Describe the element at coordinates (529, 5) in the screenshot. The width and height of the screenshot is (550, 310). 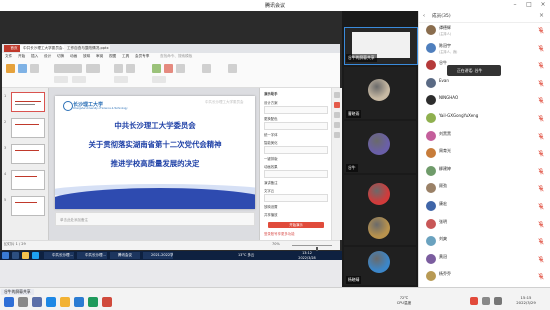
I see `maximize-icon: □` at that location.